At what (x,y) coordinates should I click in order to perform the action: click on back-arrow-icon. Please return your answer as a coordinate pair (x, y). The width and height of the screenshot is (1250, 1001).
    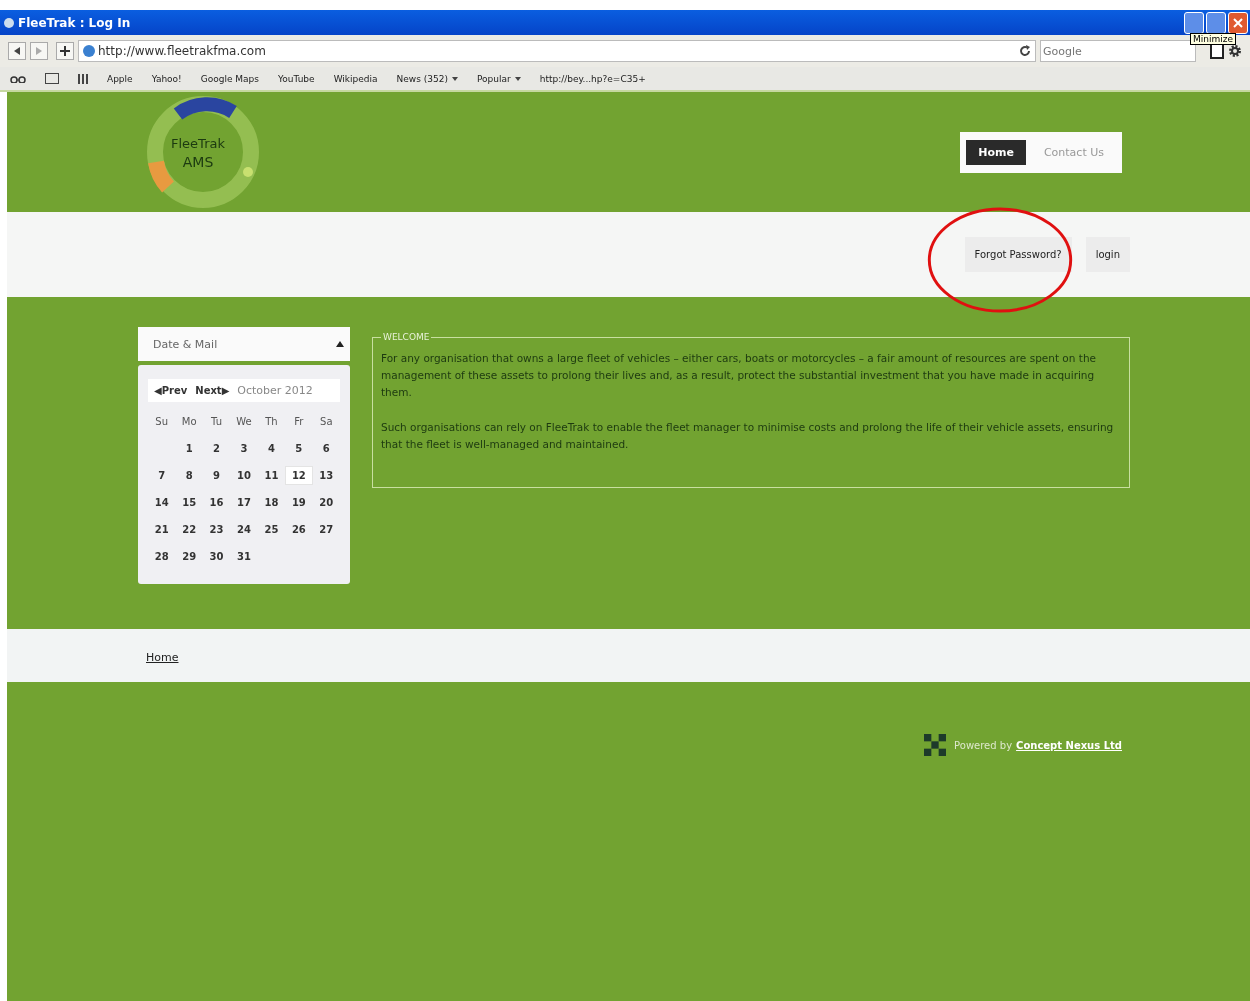
    Looking at the image, I should click on (17, 51).